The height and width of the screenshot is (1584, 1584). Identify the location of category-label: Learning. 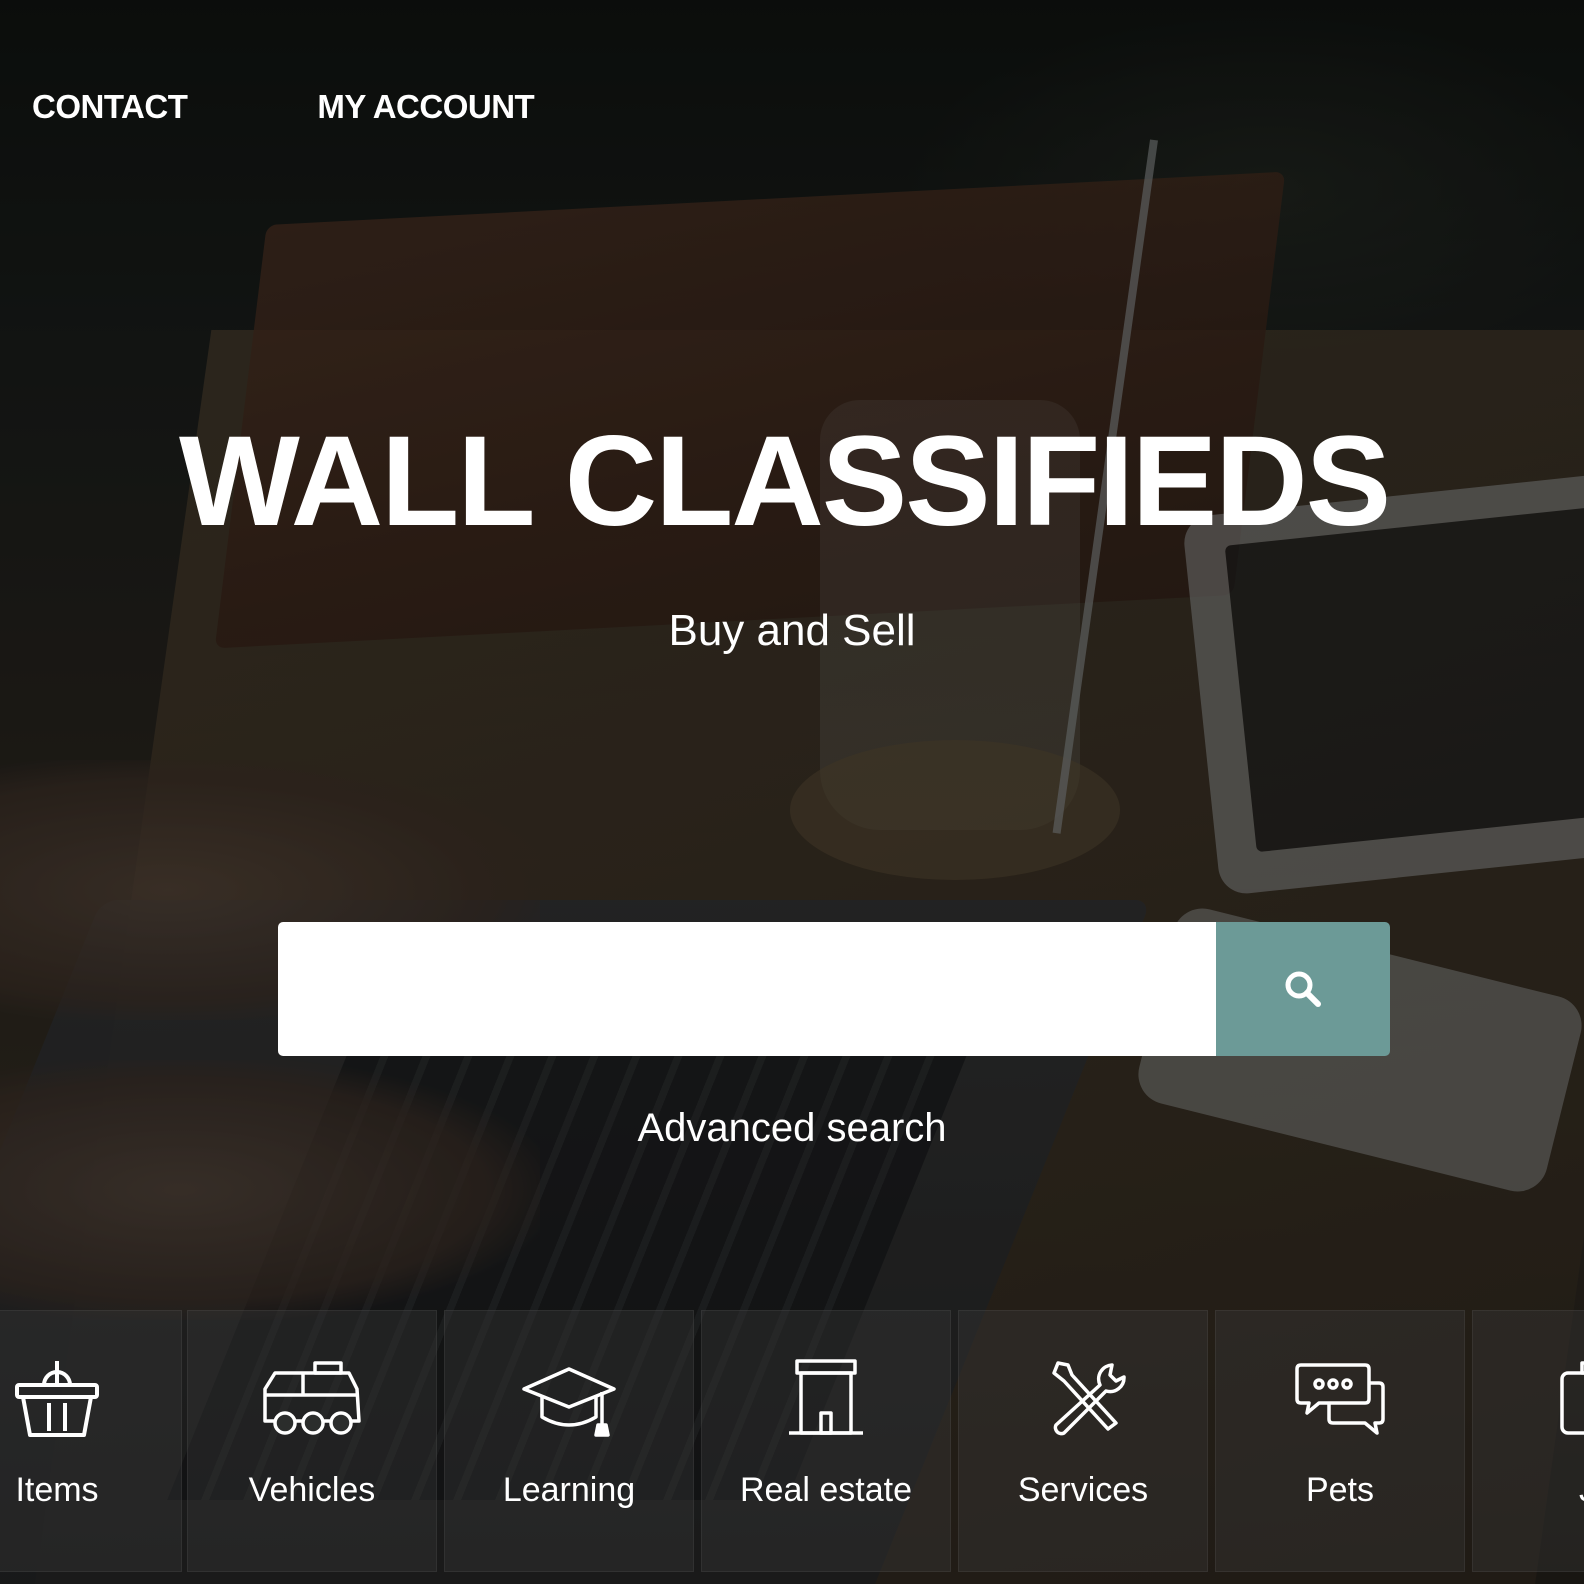
(569, 1490).